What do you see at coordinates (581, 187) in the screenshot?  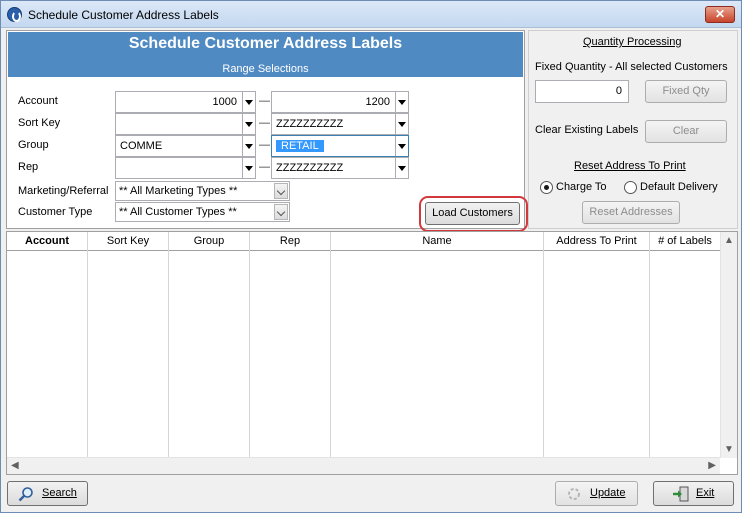 I see `charge-to-label: Charge To` at bounding box center [581, 187].